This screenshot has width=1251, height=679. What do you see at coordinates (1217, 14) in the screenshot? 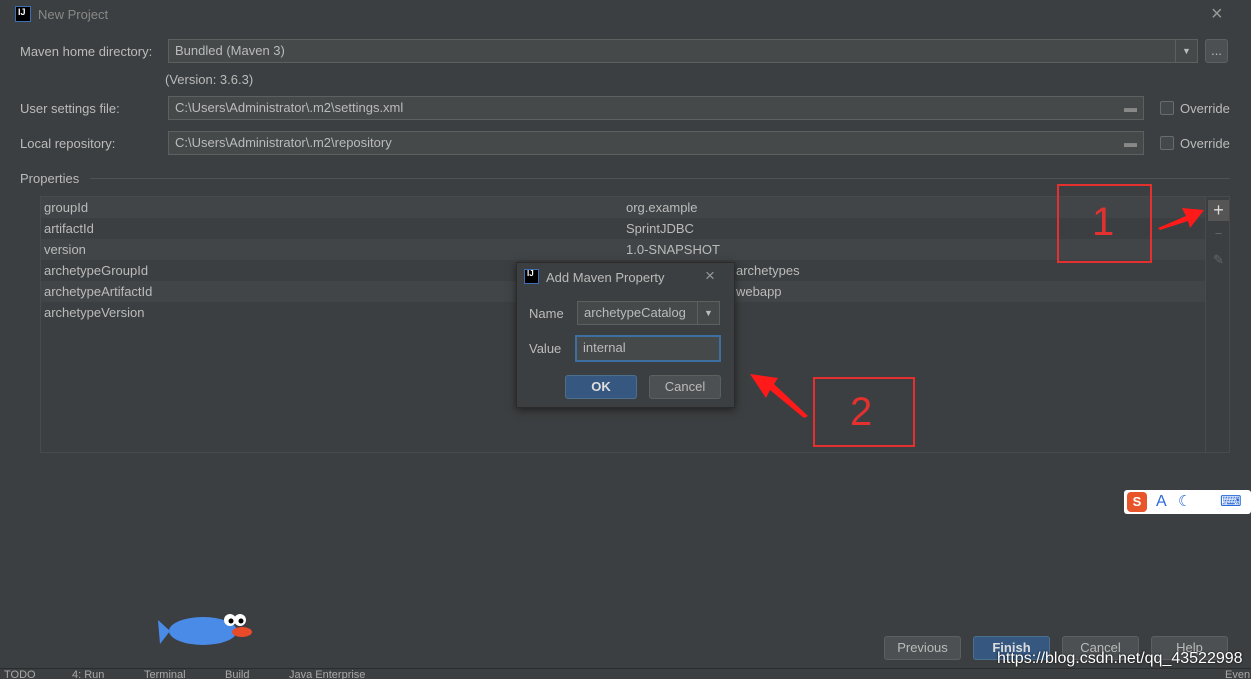
I see `close-icon: ×` at bounding box center [1217, 14].